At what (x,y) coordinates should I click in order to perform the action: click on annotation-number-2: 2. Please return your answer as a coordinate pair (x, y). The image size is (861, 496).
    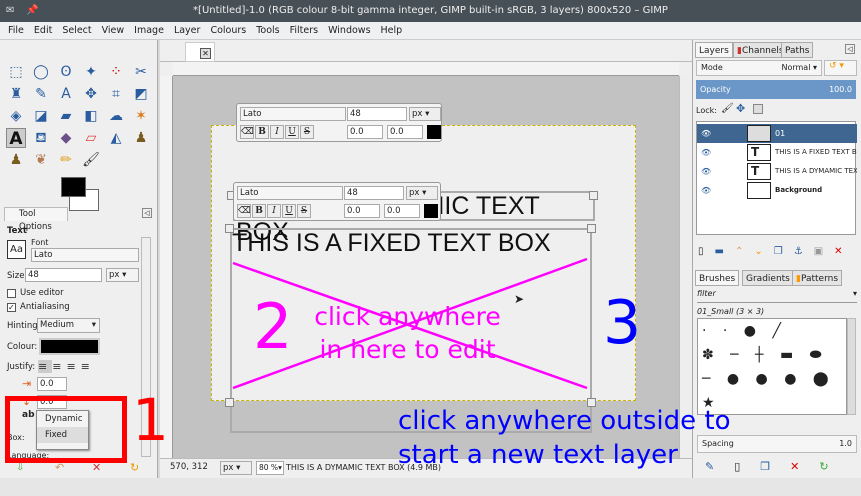
    Looking at the image, I should click on (273, 326).